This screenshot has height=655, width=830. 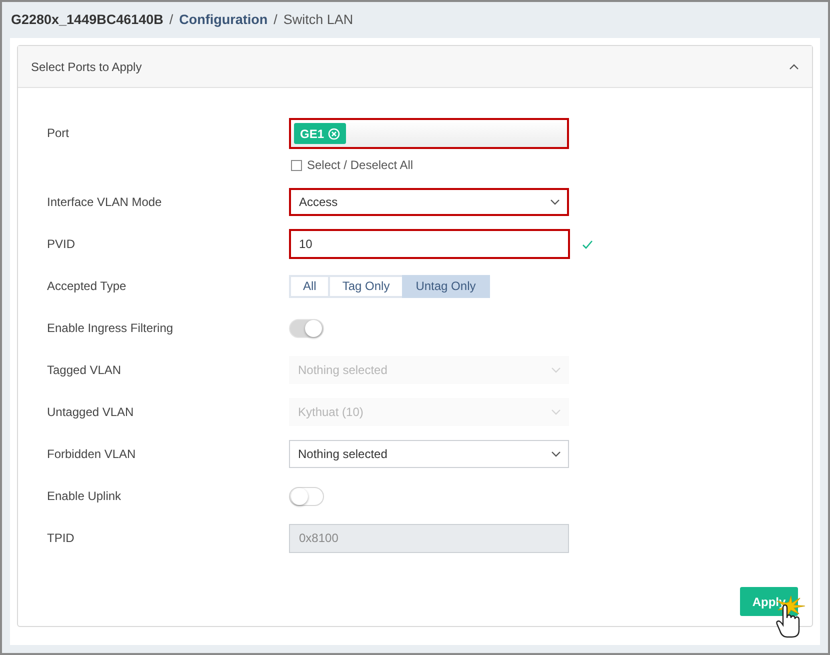 What do you see at coordinates (415, 67) in the screenshot?
I see `panel-header: Select Ports to Apply` at bounding box center [415, 67].